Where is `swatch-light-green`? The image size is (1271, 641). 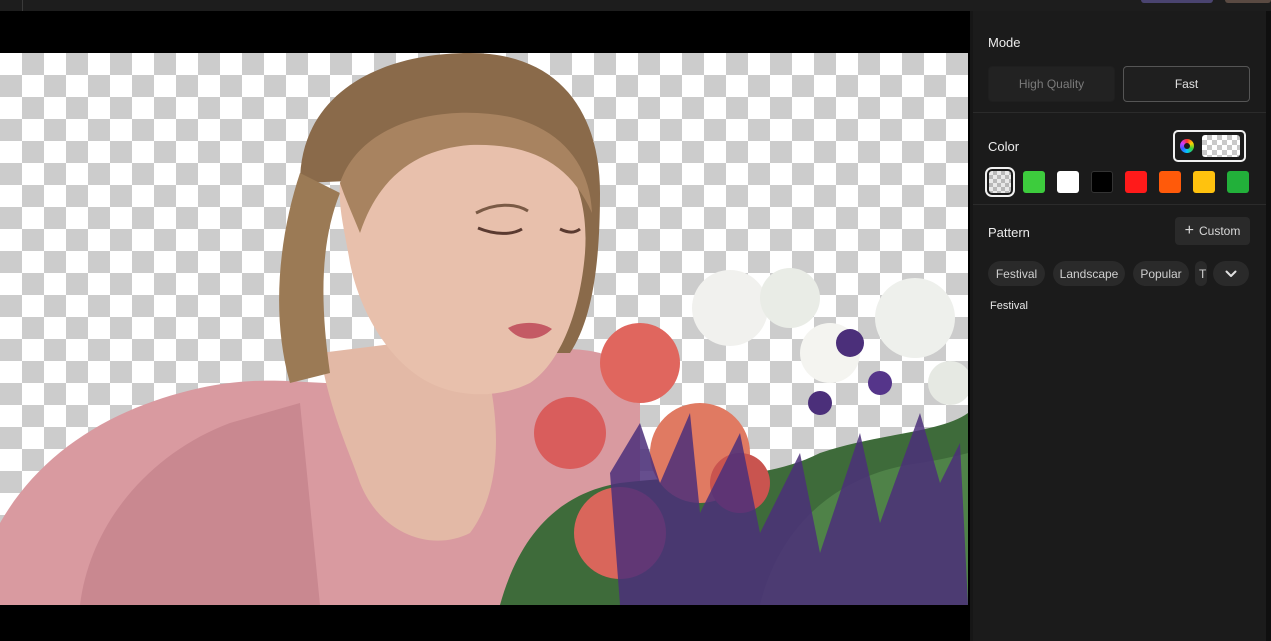 swatch-light-green is located at coordinates (1034, 182).